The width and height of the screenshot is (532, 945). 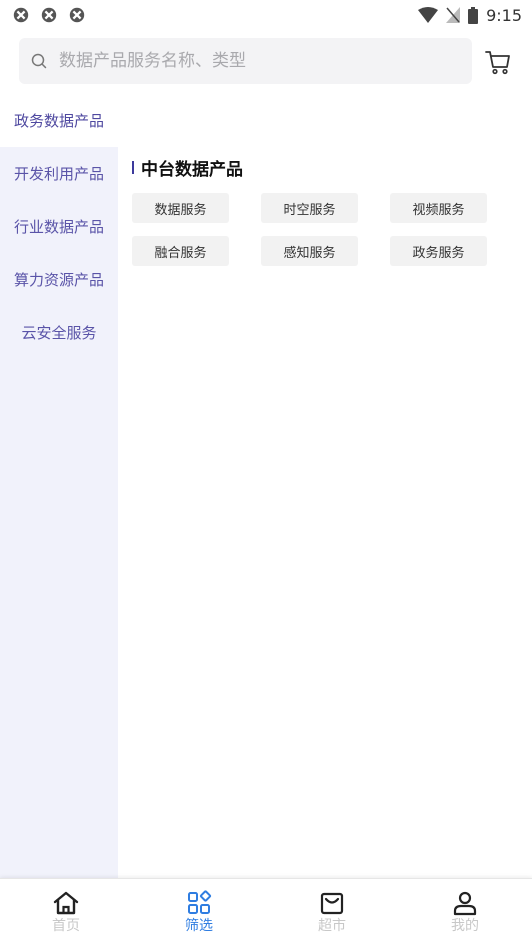 I want to click on sidebar-item-dev-use: 开发利用产品, so click(x=59, y=173).